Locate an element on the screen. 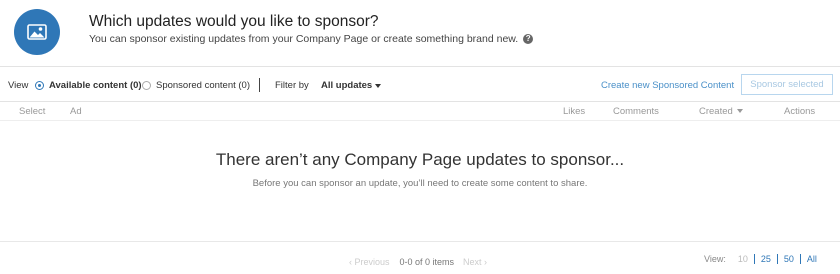 Image resolution: width=840 pixels, height=274 pixels. radio-available-label: Available content (0) is located at coordinates (95, 85).